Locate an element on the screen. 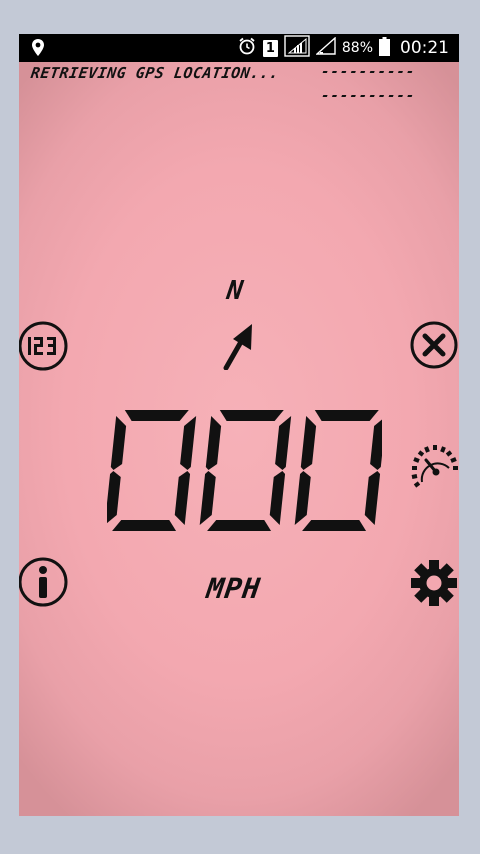 The height and width of the screenshot is (854, 480). speed-readout is located at coordinates (245, 472).